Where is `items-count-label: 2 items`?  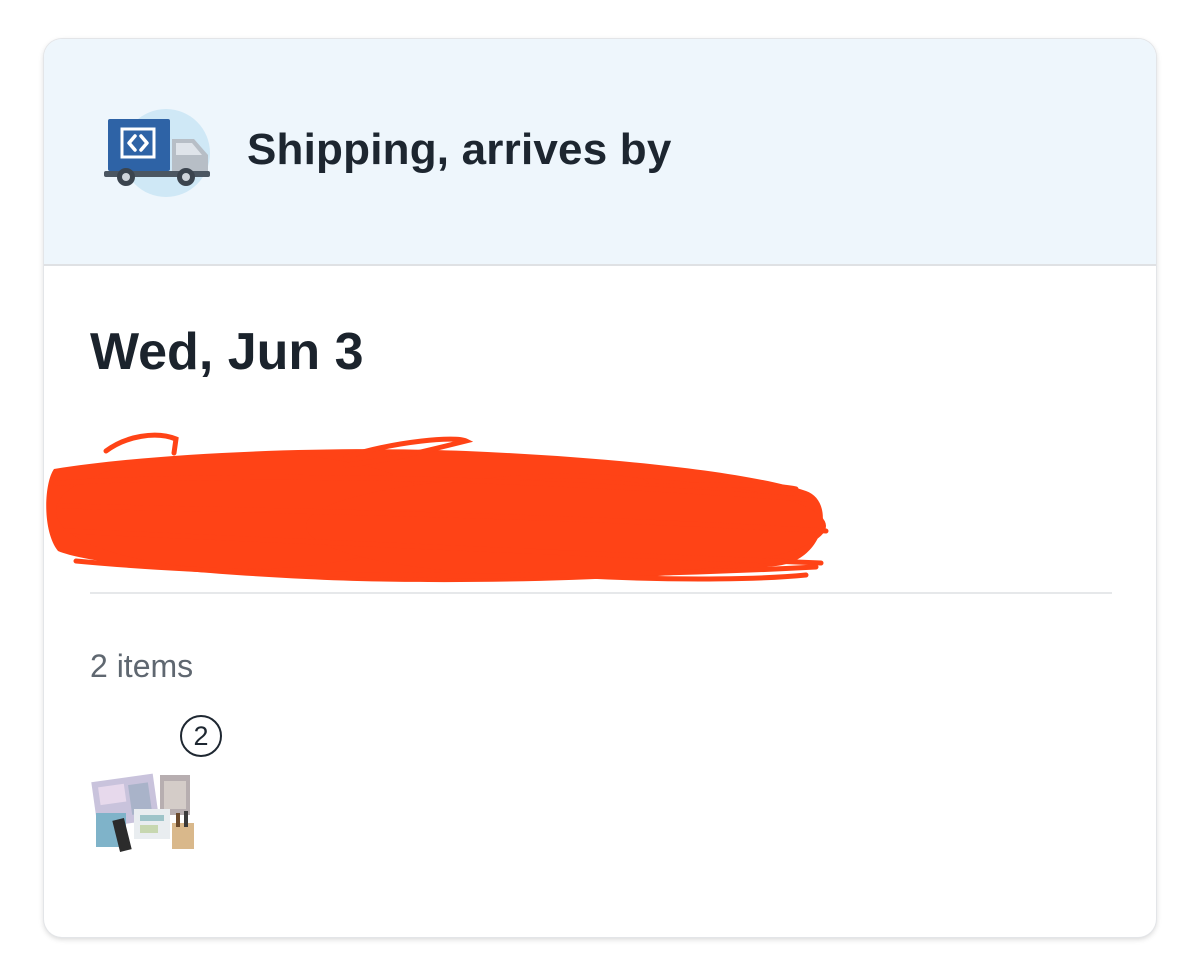 items-count-label: 2 items is located at coordinates (142, 666).